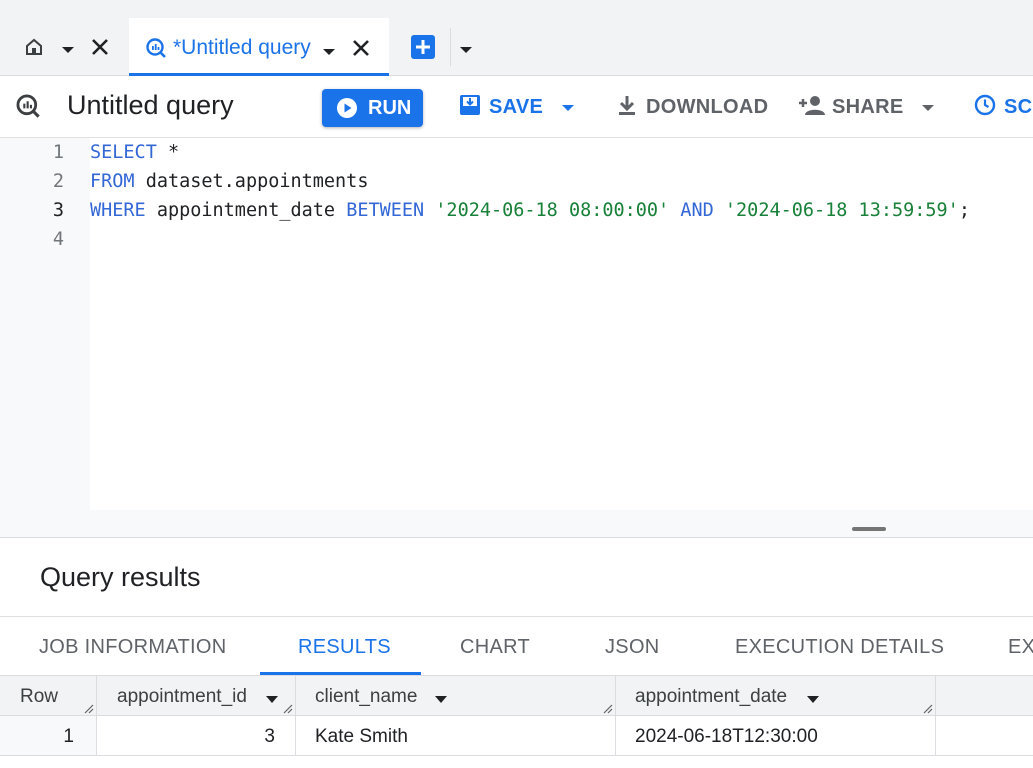 This screenshot has height=768, width=1033. I want to click on sql-string: '2024-06-18 08:00:00', so click(552, 210).